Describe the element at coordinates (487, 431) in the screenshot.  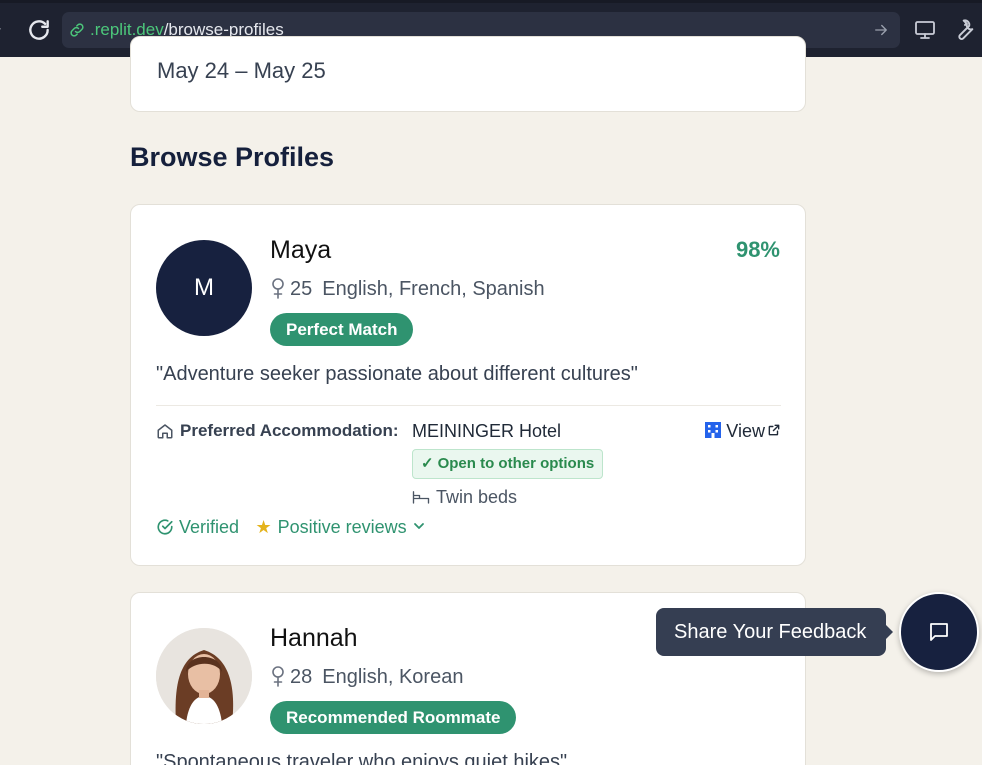
I see `hotel-name: MEININGER Hotel` at that location.